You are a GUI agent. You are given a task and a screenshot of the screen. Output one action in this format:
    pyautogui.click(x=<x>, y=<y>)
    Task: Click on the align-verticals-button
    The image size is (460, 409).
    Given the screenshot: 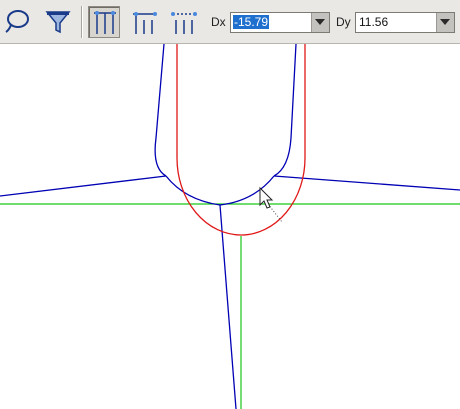 What is the action you would take?
    pyautogui.click(x=104, y=22)
    